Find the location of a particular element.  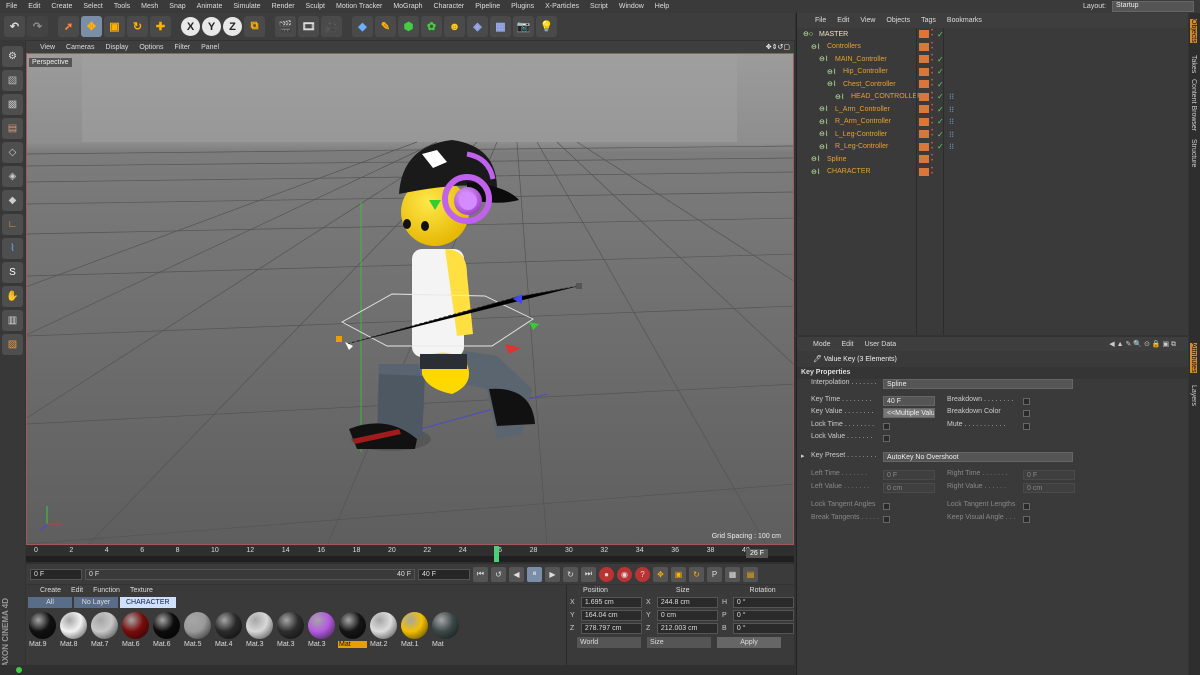

menu-window: Window is located at coordinates (631, 6).